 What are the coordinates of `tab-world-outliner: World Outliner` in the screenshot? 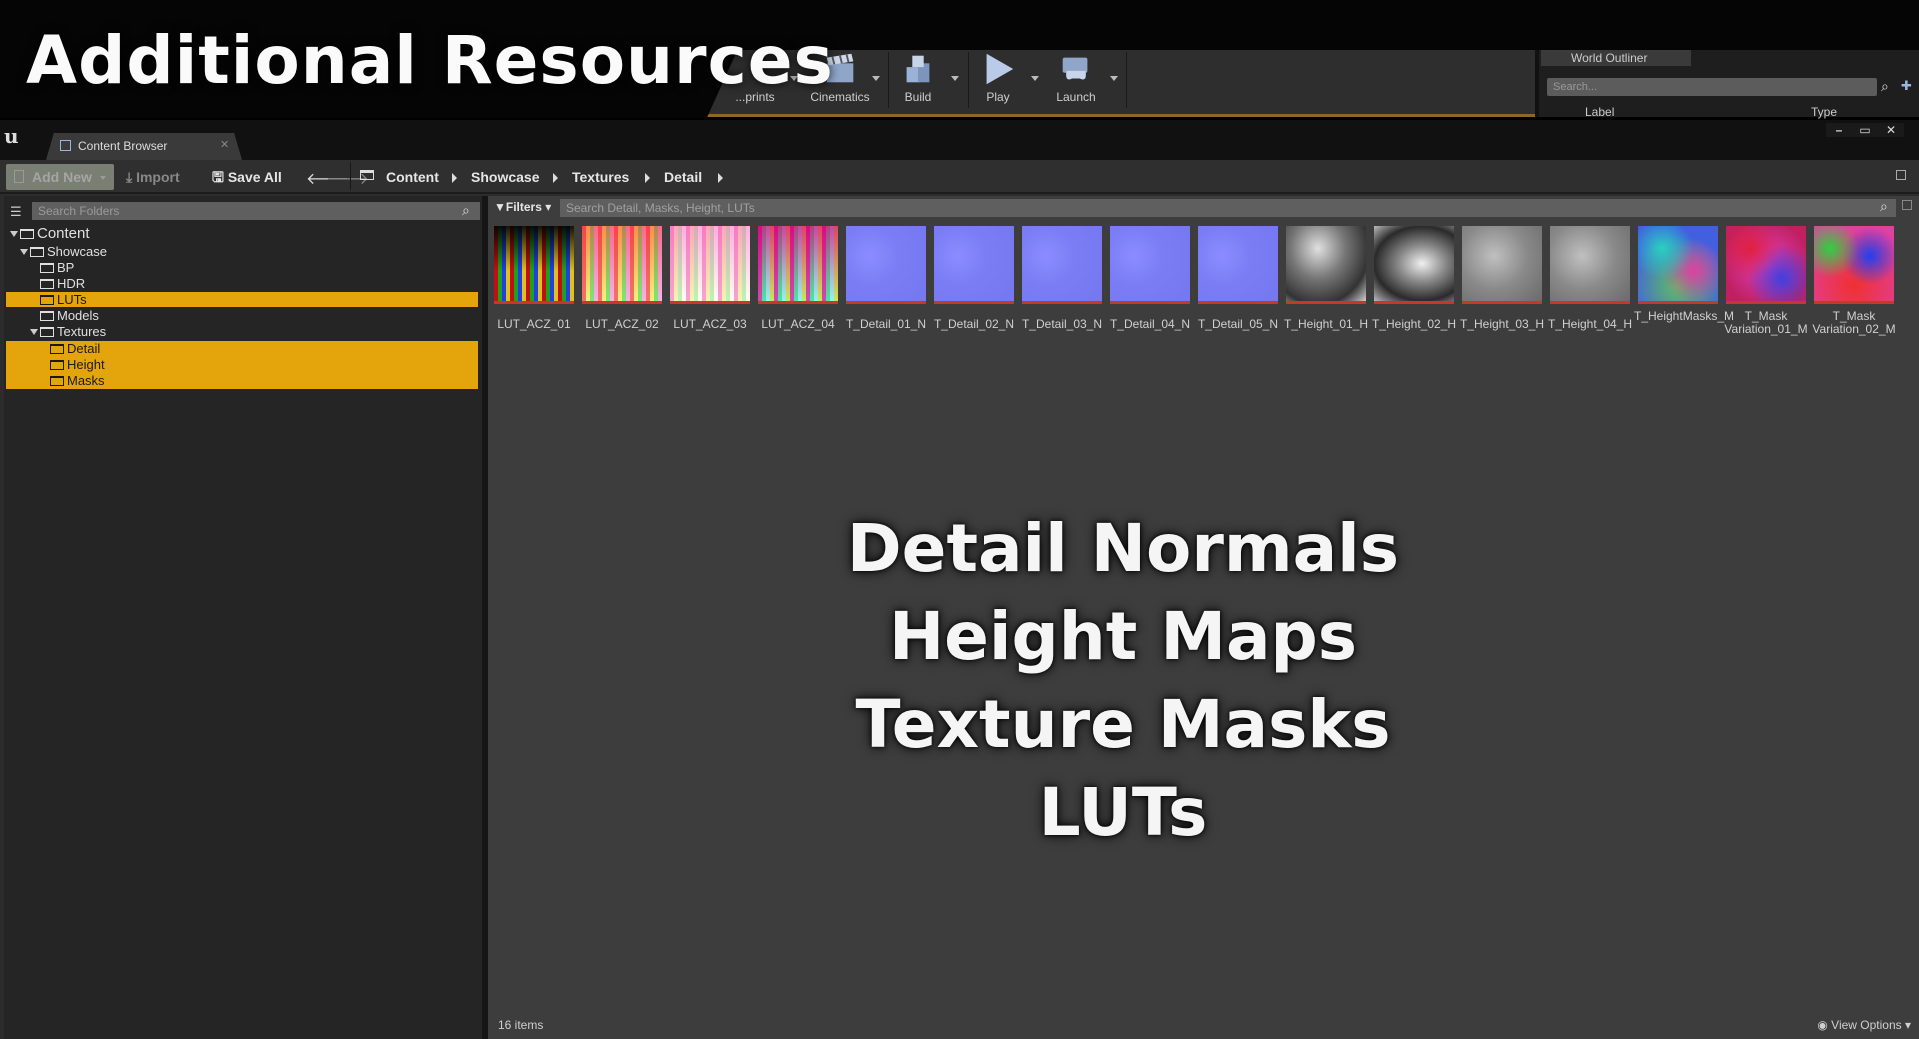 It's located at (1616, 58).